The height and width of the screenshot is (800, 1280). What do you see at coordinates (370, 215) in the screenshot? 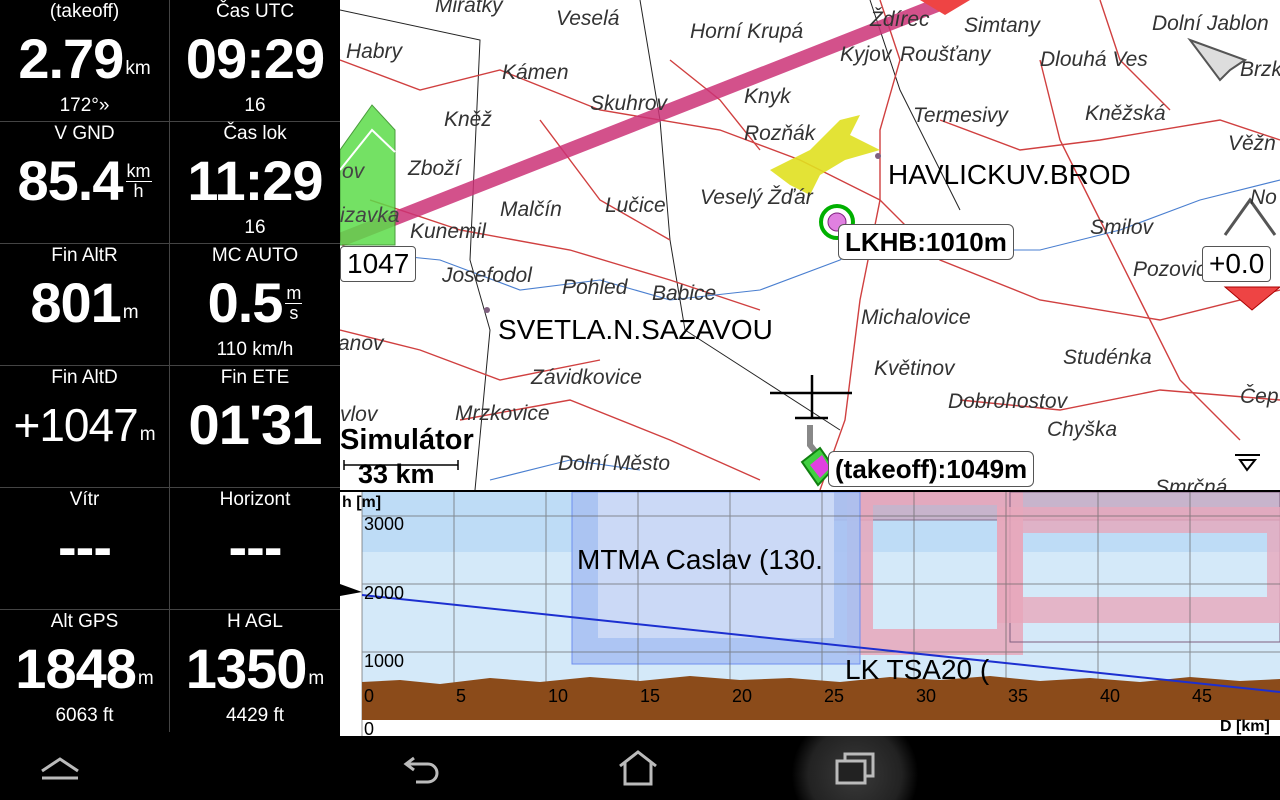
I see `town-label: izavka` at bounding box center [370, 215].